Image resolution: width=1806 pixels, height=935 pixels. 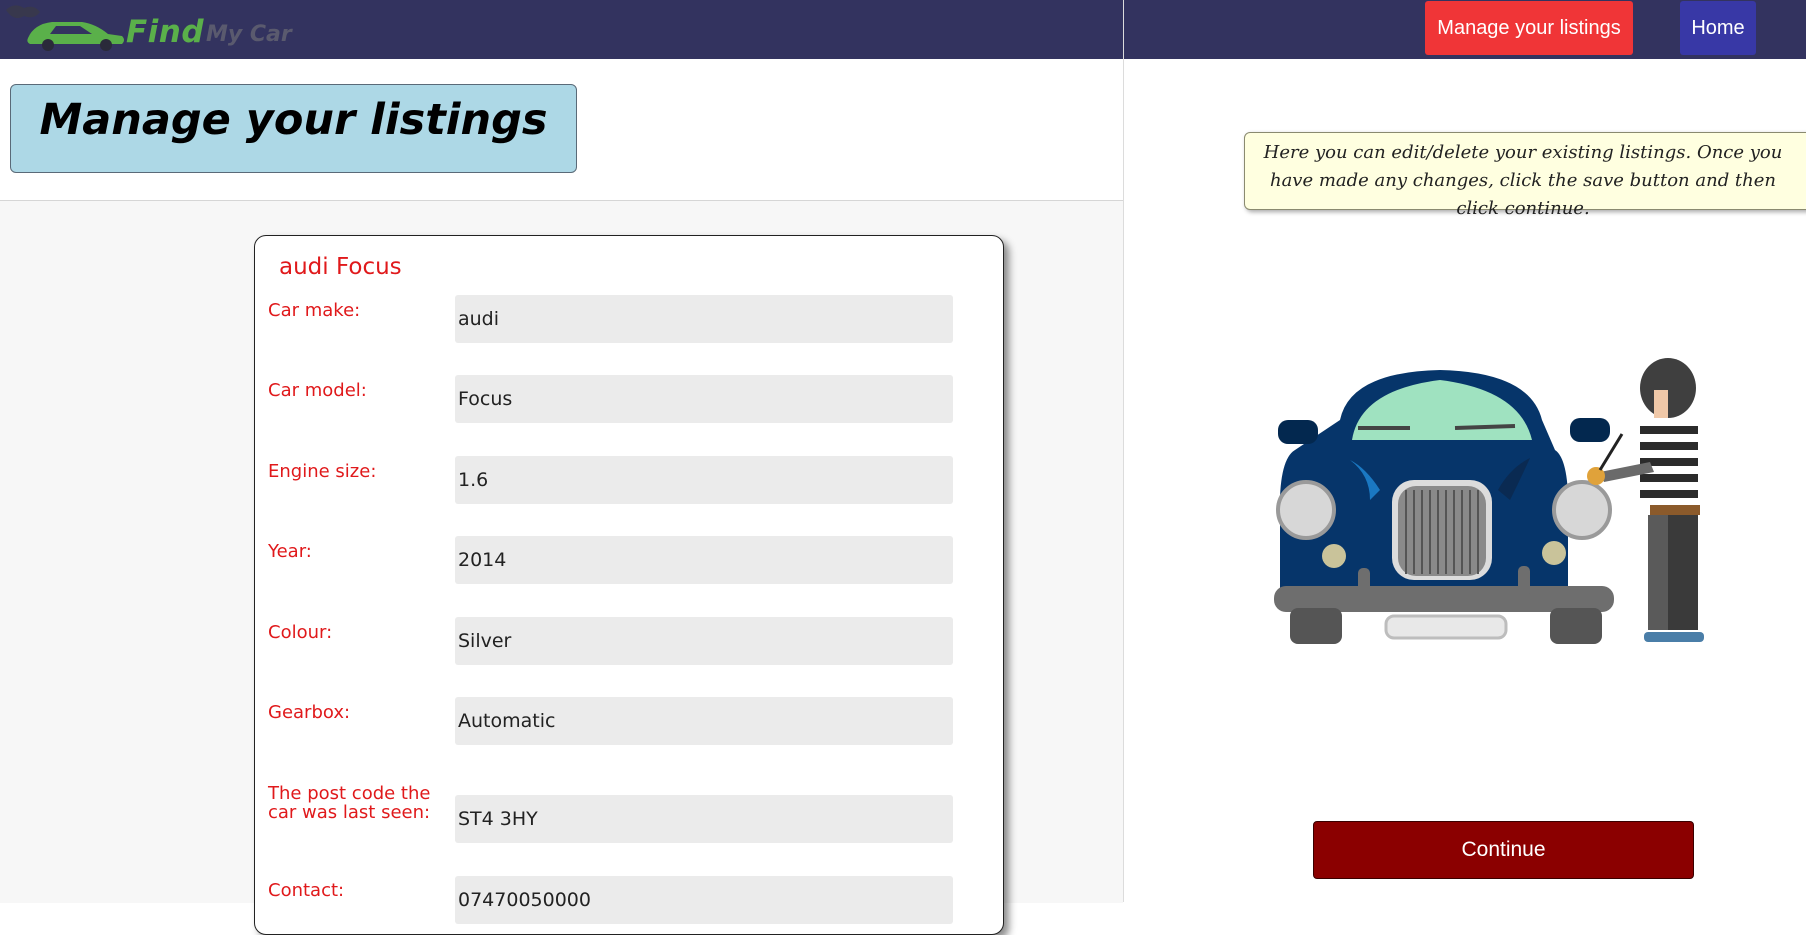 I want to click on contact-label: Contact:, so click(x=306, y=890).